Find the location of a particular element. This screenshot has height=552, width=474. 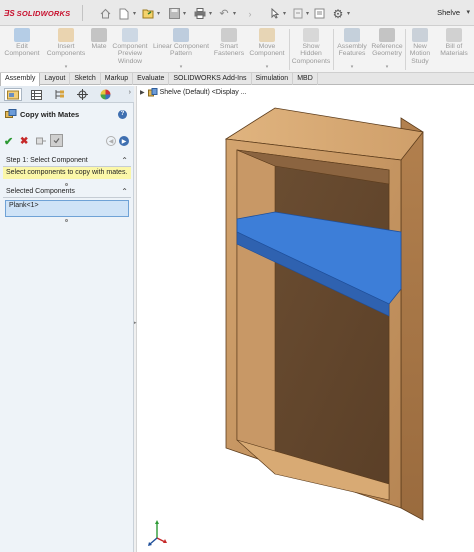

undo-icon: ↶ is located at coordinates (224, 13).